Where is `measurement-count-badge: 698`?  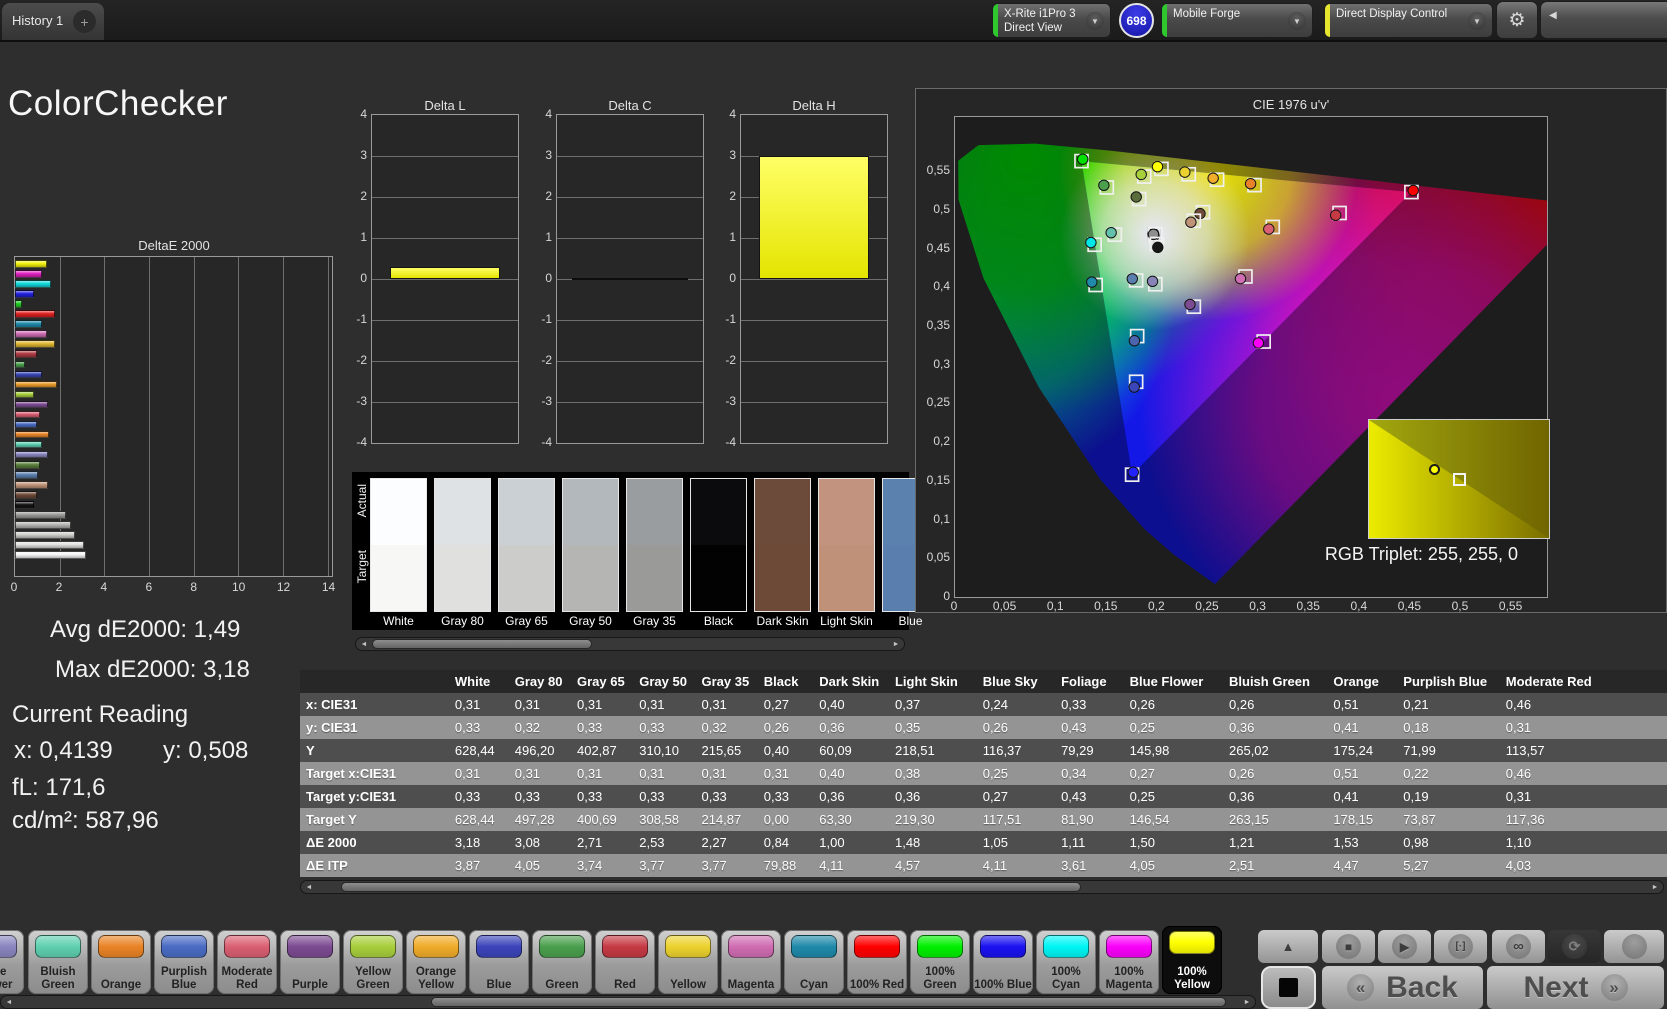 measurement-count-badge: 698 is located at coordinates (1136, 20).